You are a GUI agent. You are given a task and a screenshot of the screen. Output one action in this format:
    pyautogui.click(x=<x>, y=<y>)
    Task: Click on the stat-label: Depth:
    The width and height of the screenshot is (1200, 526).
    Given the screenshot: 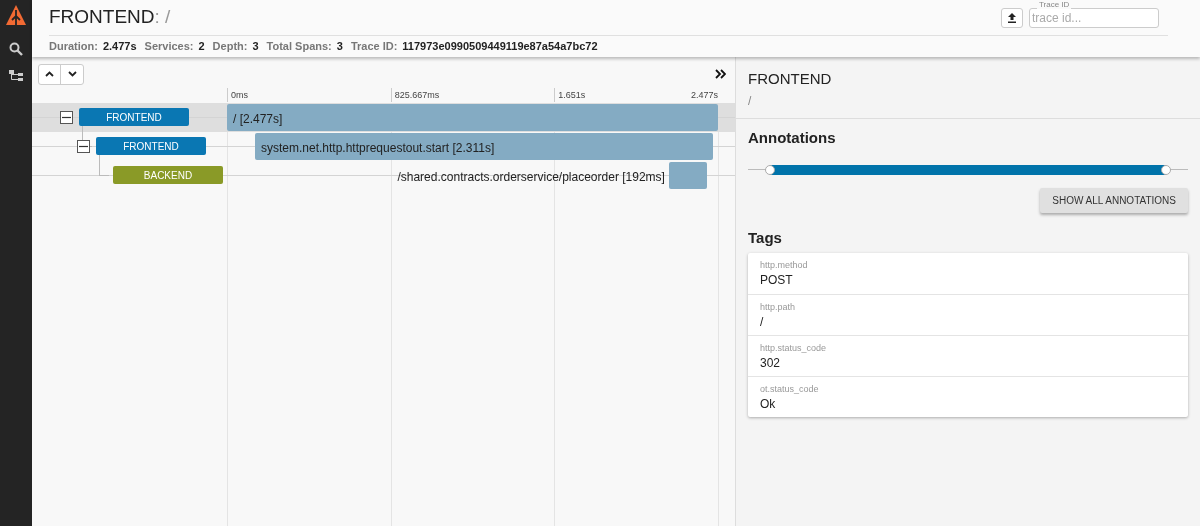 What is the action you would take?
    pyautogui.click(x=230, y=46)
    